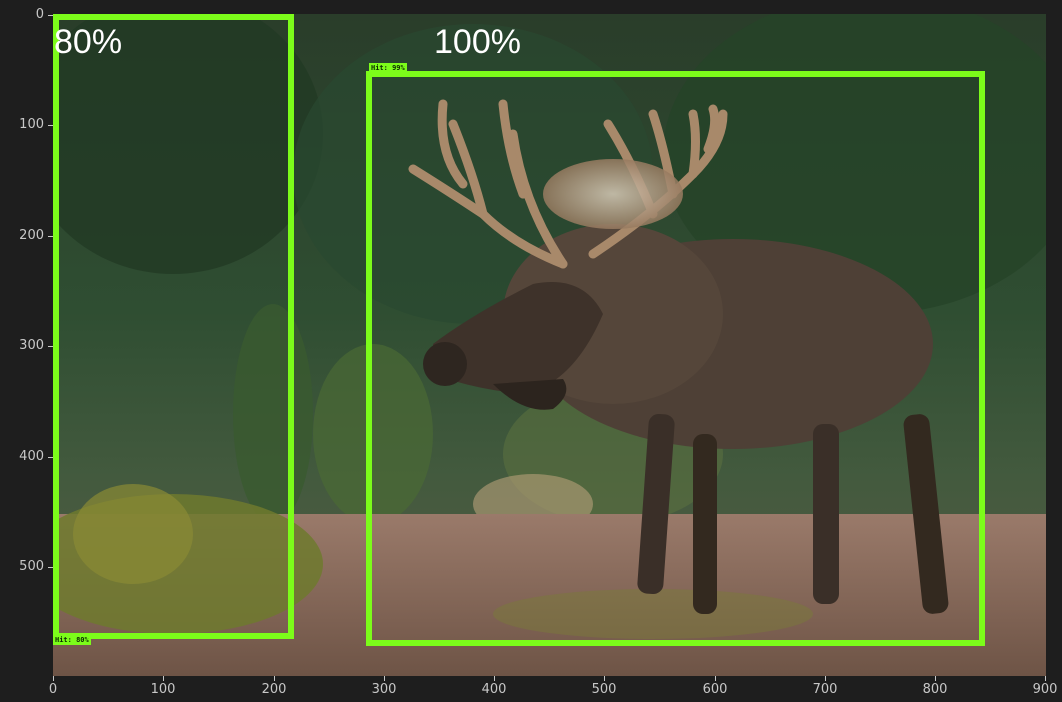 The image size is (1062, 702). Describe the element at coordinates (604, 689) in the screenshot. I see `x-tick-label: 500` at that location.